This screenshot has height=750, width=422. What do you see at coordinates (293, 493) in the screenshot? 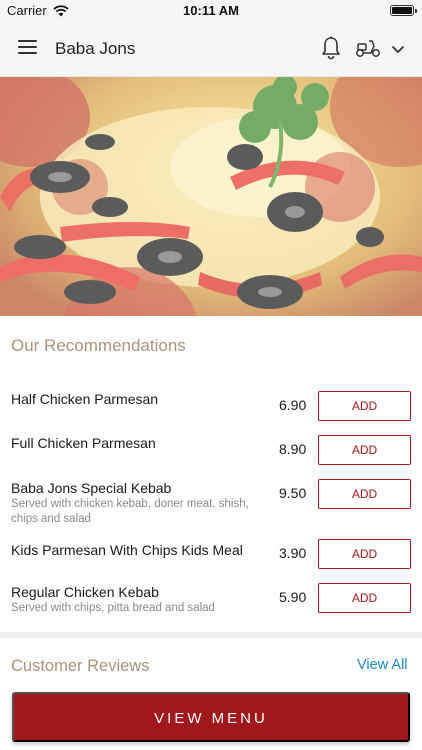
I see `dish-price: 9.50` at bounding box center [293, 493].